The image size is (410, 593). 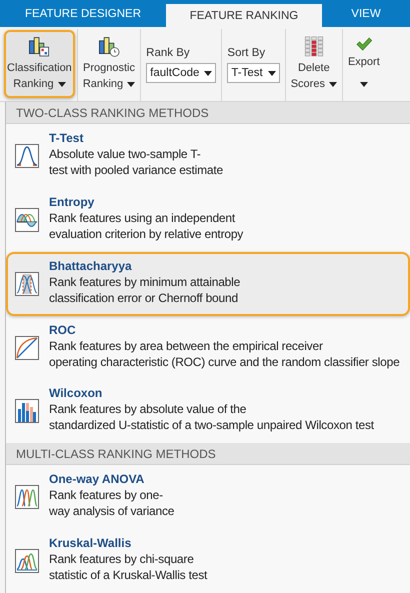 I want to click on method-description: way analysis of variance, so click(x=111, y=511).